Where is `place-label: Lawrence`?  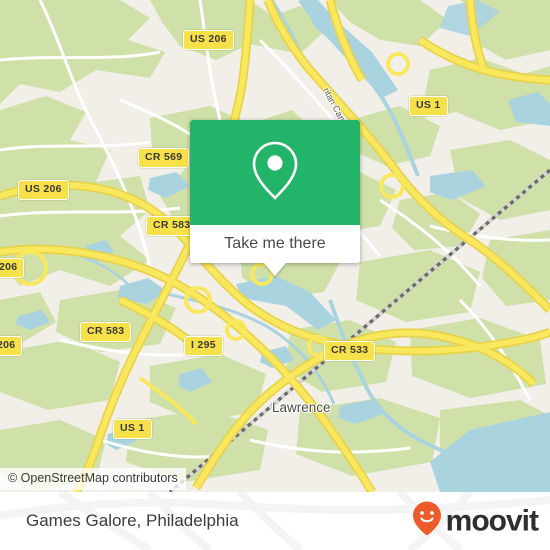 place-label: Lawrence is located at coordinates (301, 407).